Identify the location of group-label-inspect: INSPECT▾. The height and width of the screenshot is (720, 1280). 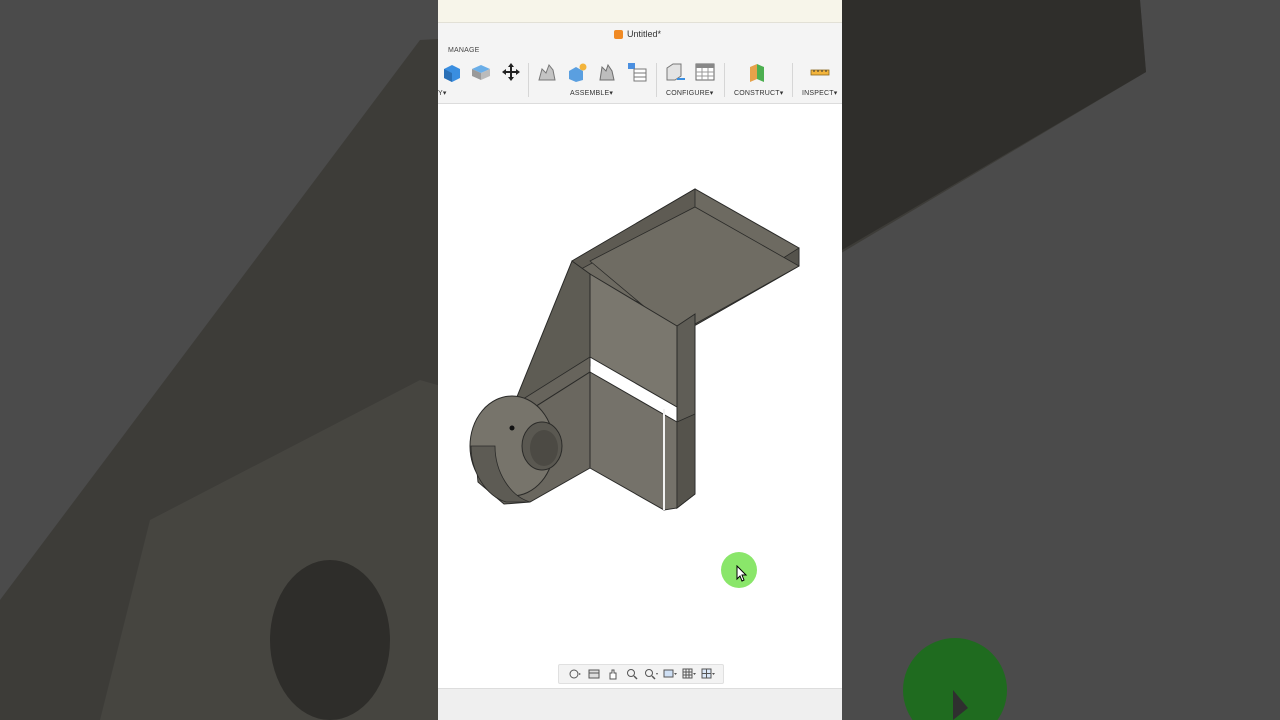
(819, 93).